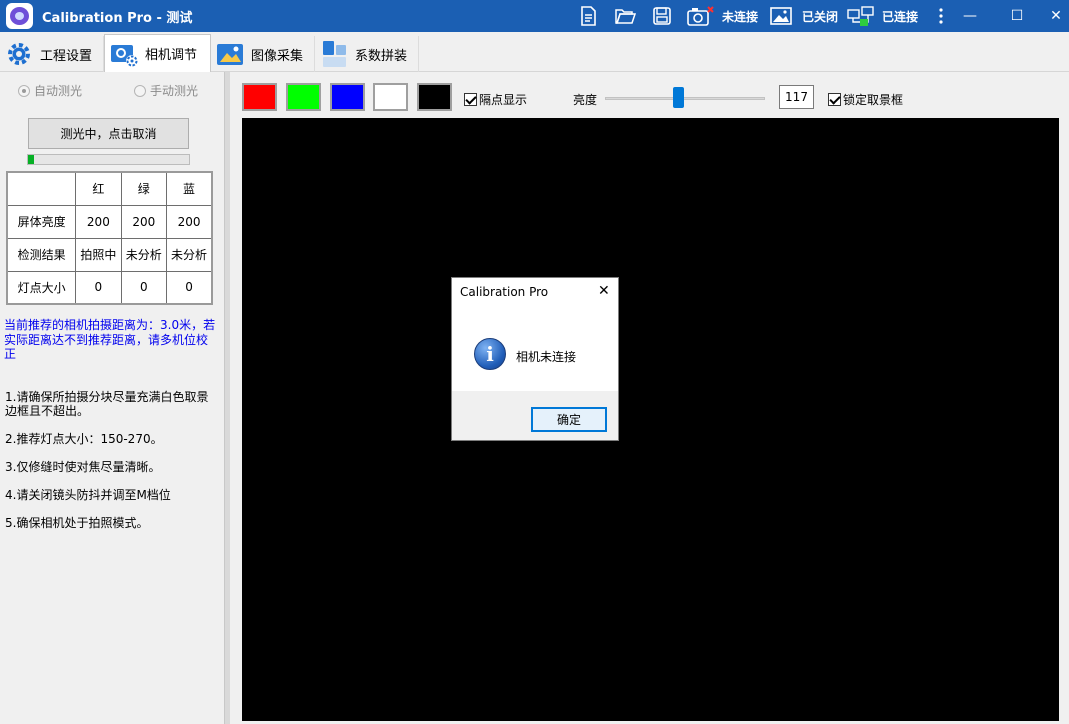 The image size is (1069, 724). What do you see at coordinates (189, 188) in the screenshot?
I see `table-header-cell: 蓝` at bounding box center [189, 188].